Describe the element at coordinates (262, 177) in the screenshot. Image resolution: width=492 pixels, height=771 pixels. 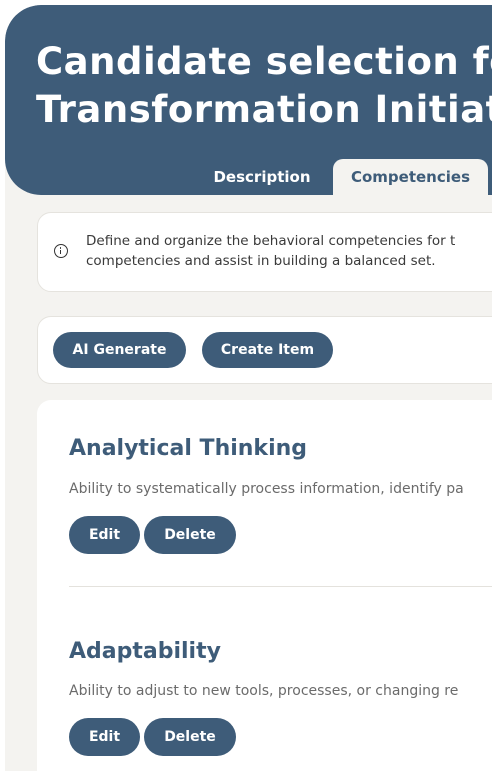
I see `tab-description: Description` at that location.